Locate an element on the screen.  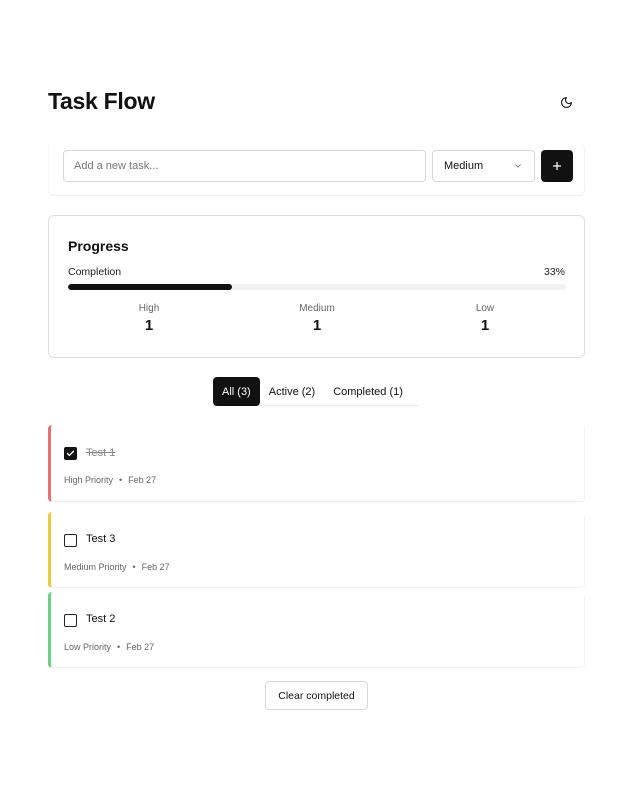
completion-percentage: 33% is located at coordinates (554, 272).